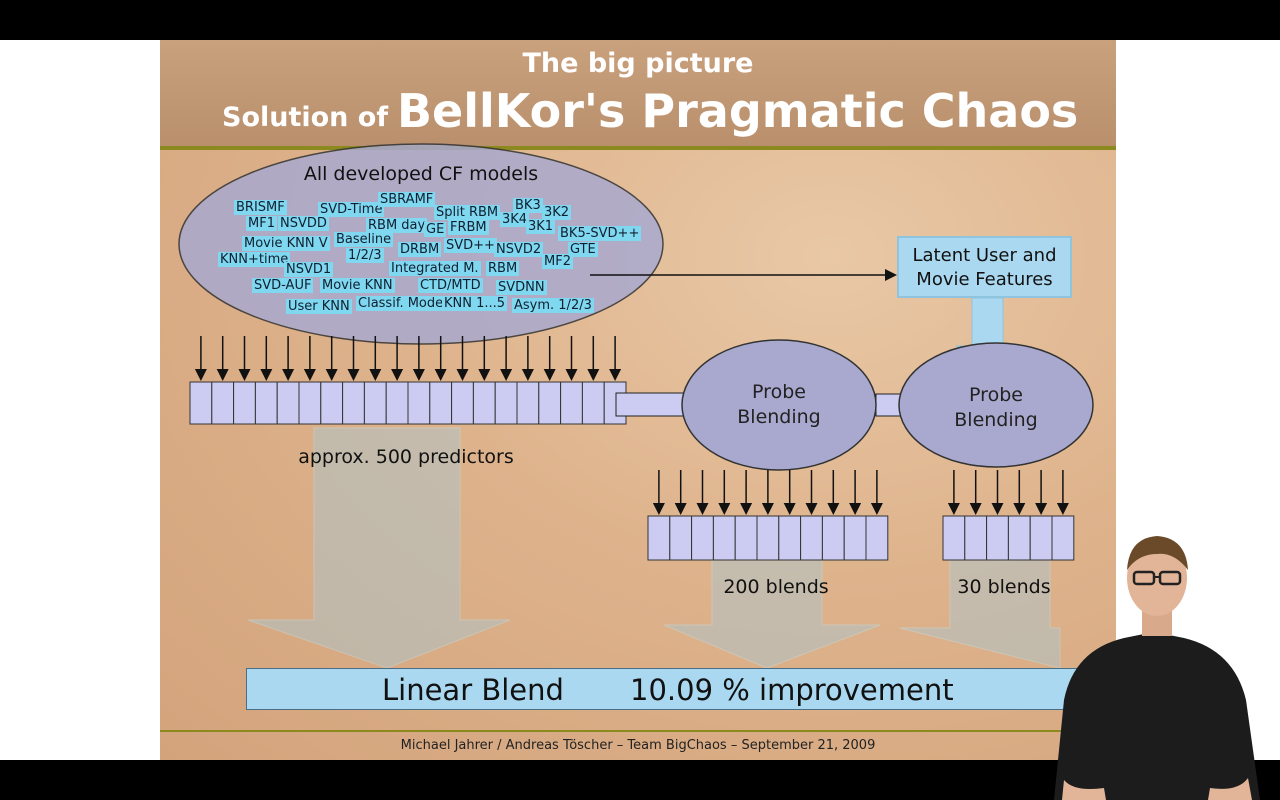  Describe the element at coordinates (541, 226) in the screenshot. I see `cf-model-label: 3K1` at that location.